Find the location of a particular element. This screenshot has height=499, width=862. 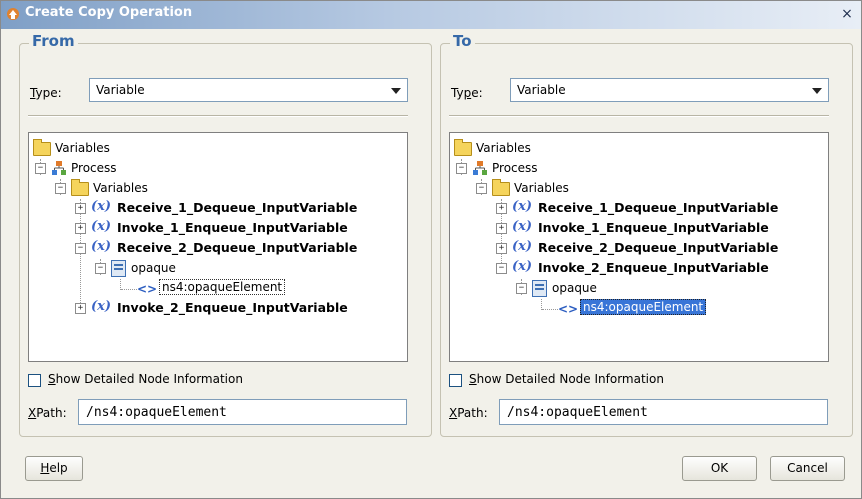

close-icon: × is located at coordinates (847, 14).